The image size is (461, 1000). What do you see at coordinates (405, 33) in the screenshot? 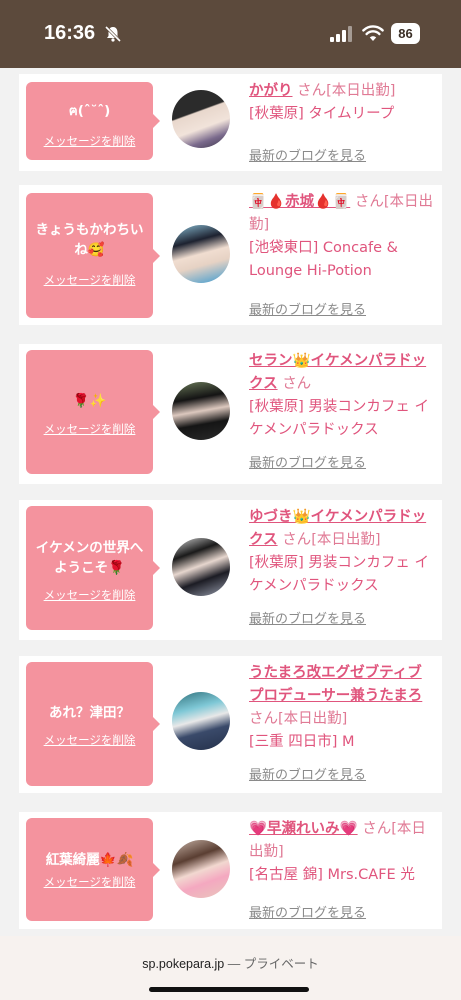
I see `battery-indicator: 86` at bounding box center [405, 33].